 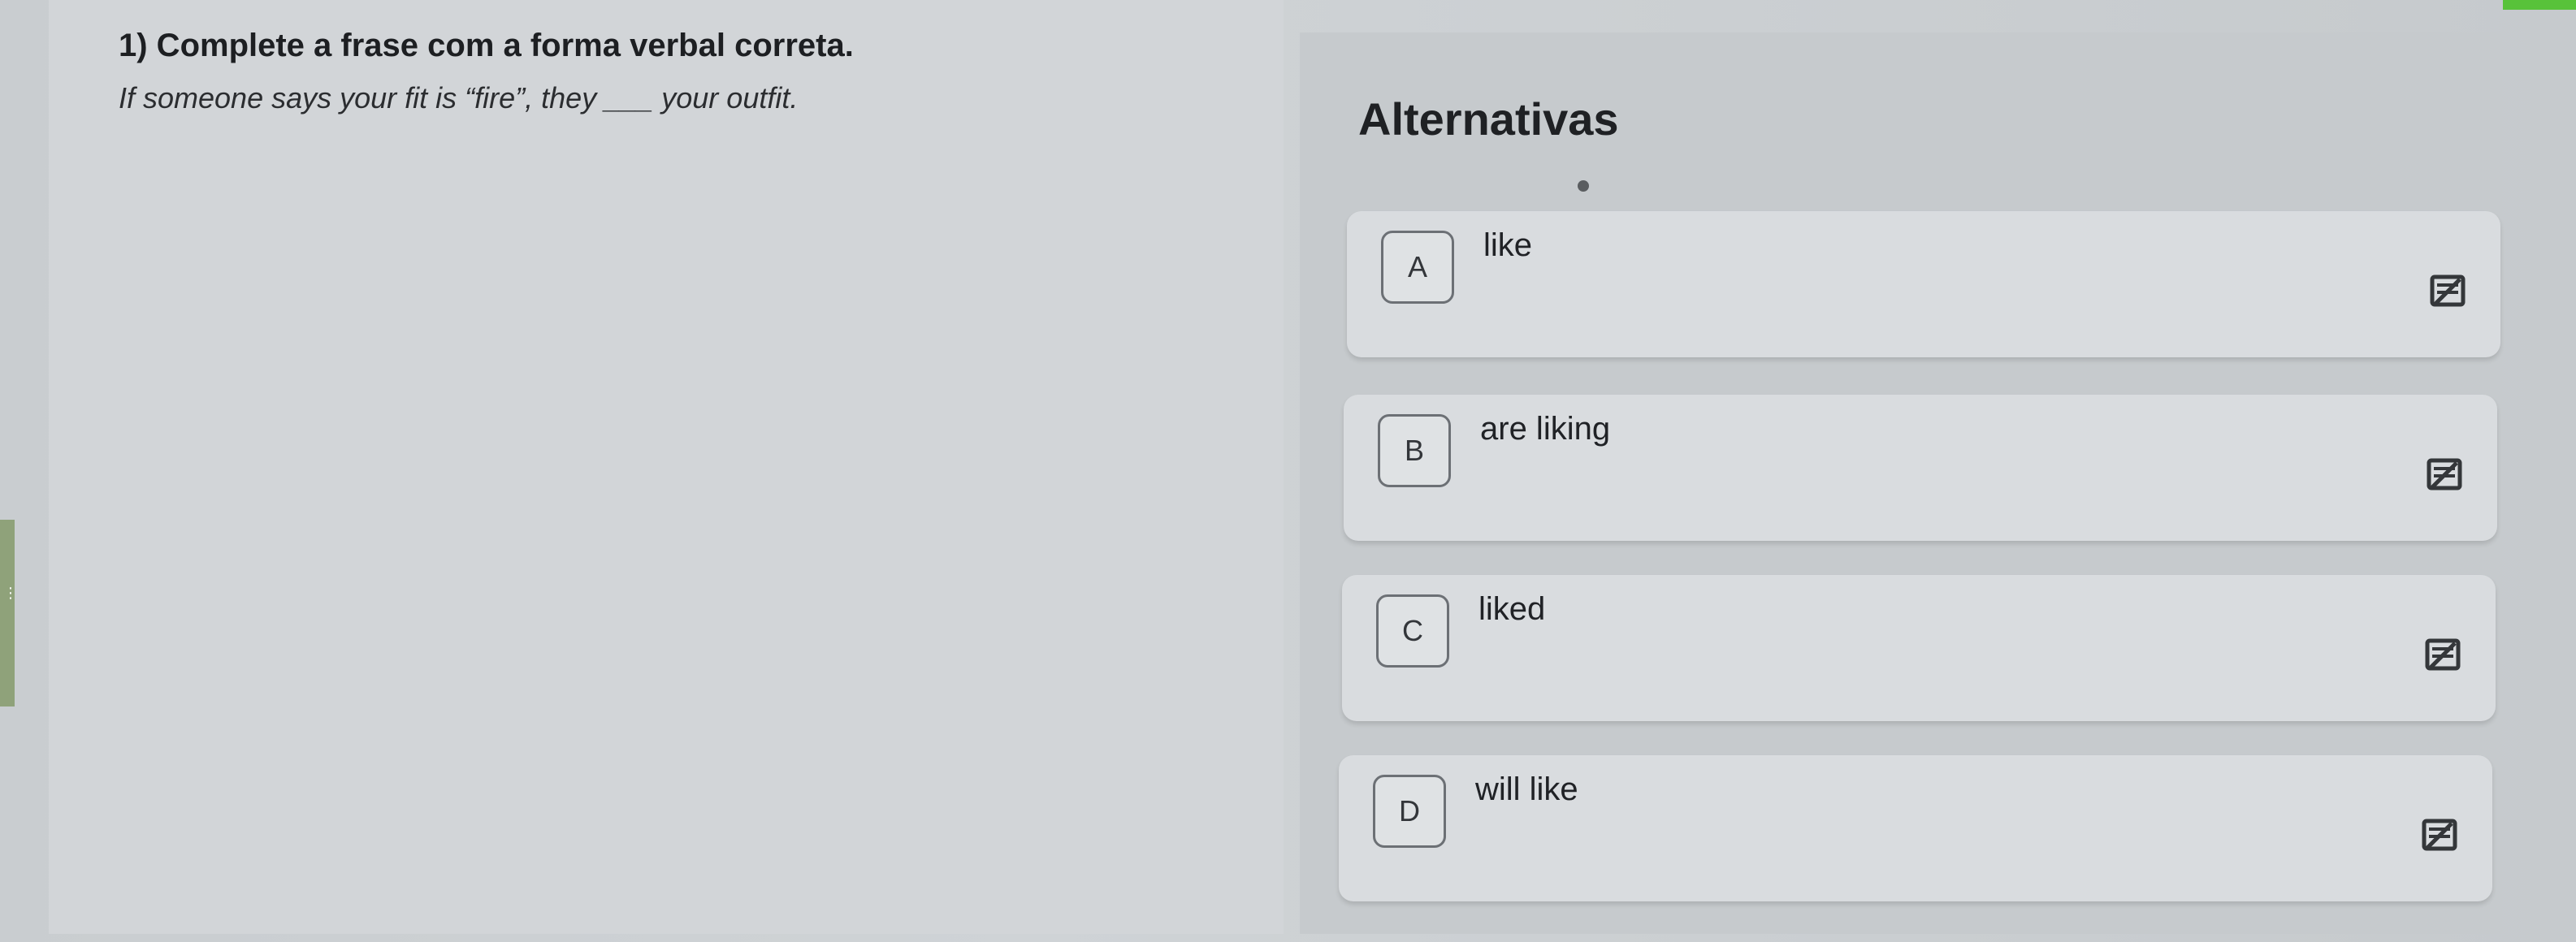 I want to click on option-letter: B, so click(x=1414, y=450).